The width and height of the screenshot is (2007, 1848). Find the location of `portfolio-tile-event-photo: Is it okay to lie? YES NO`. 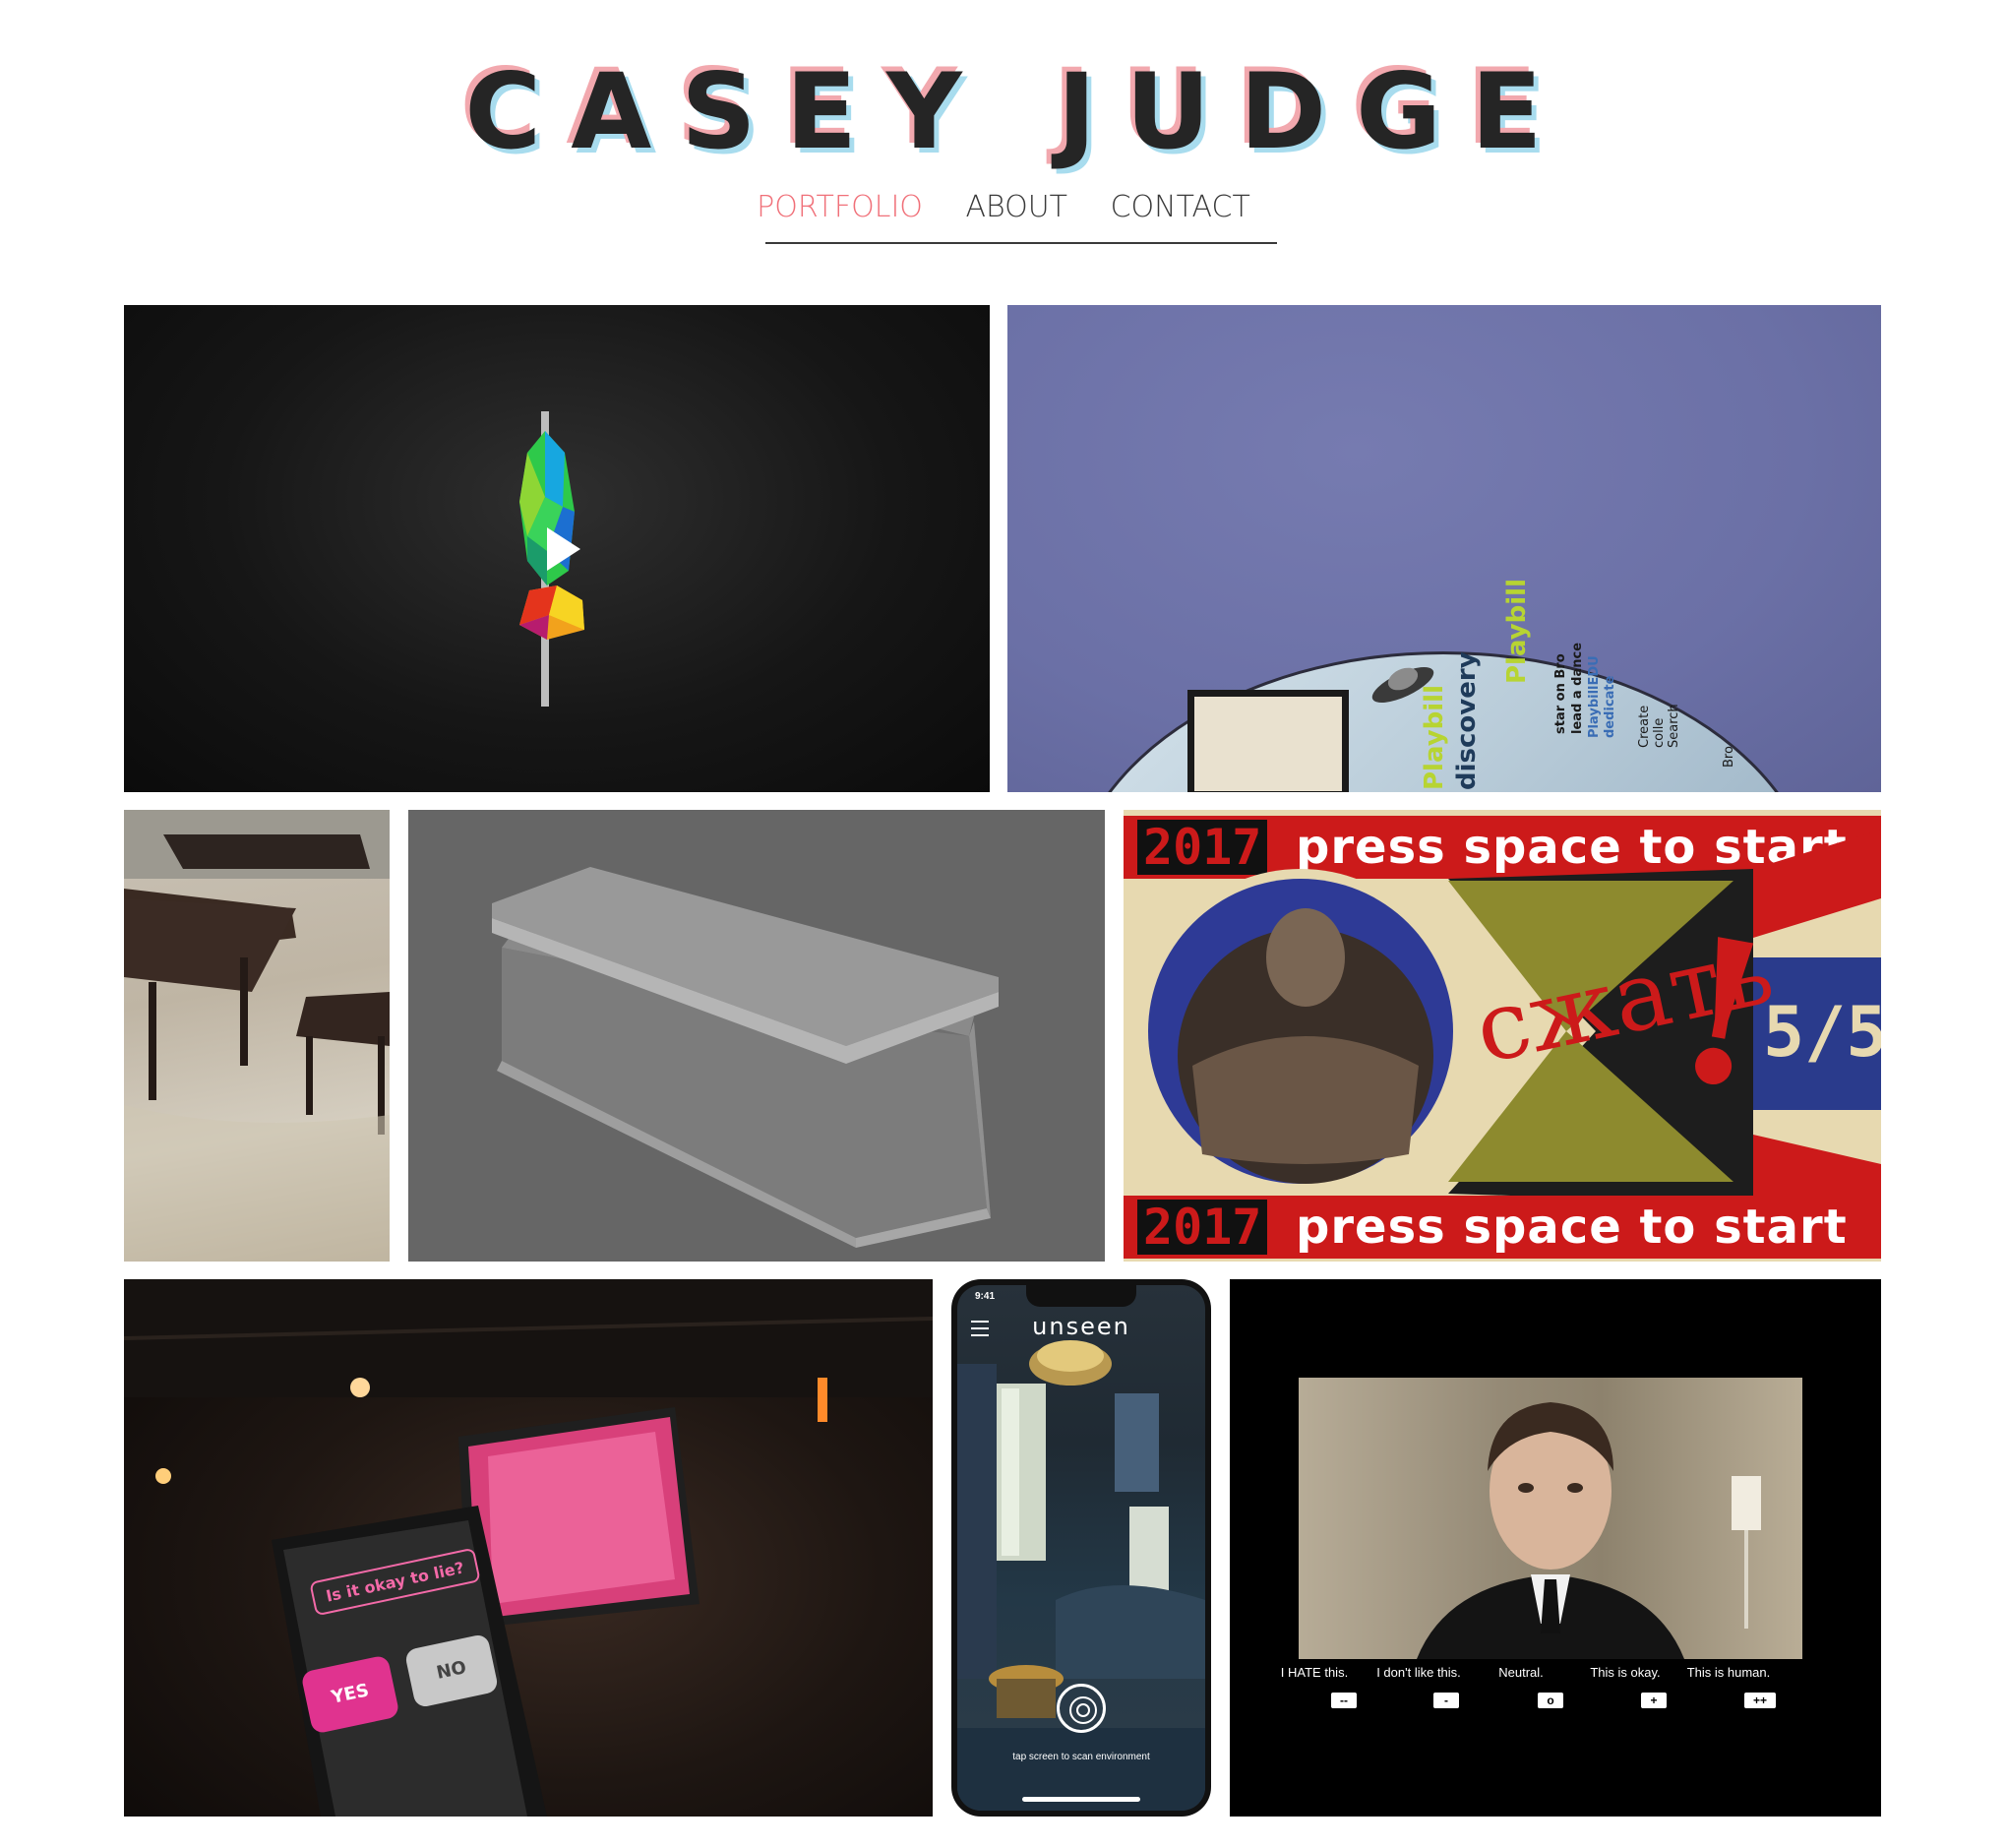

portfolio-tile-event-photo: Is it okay to lie? YES NO is located at coordinates (528, 1548).